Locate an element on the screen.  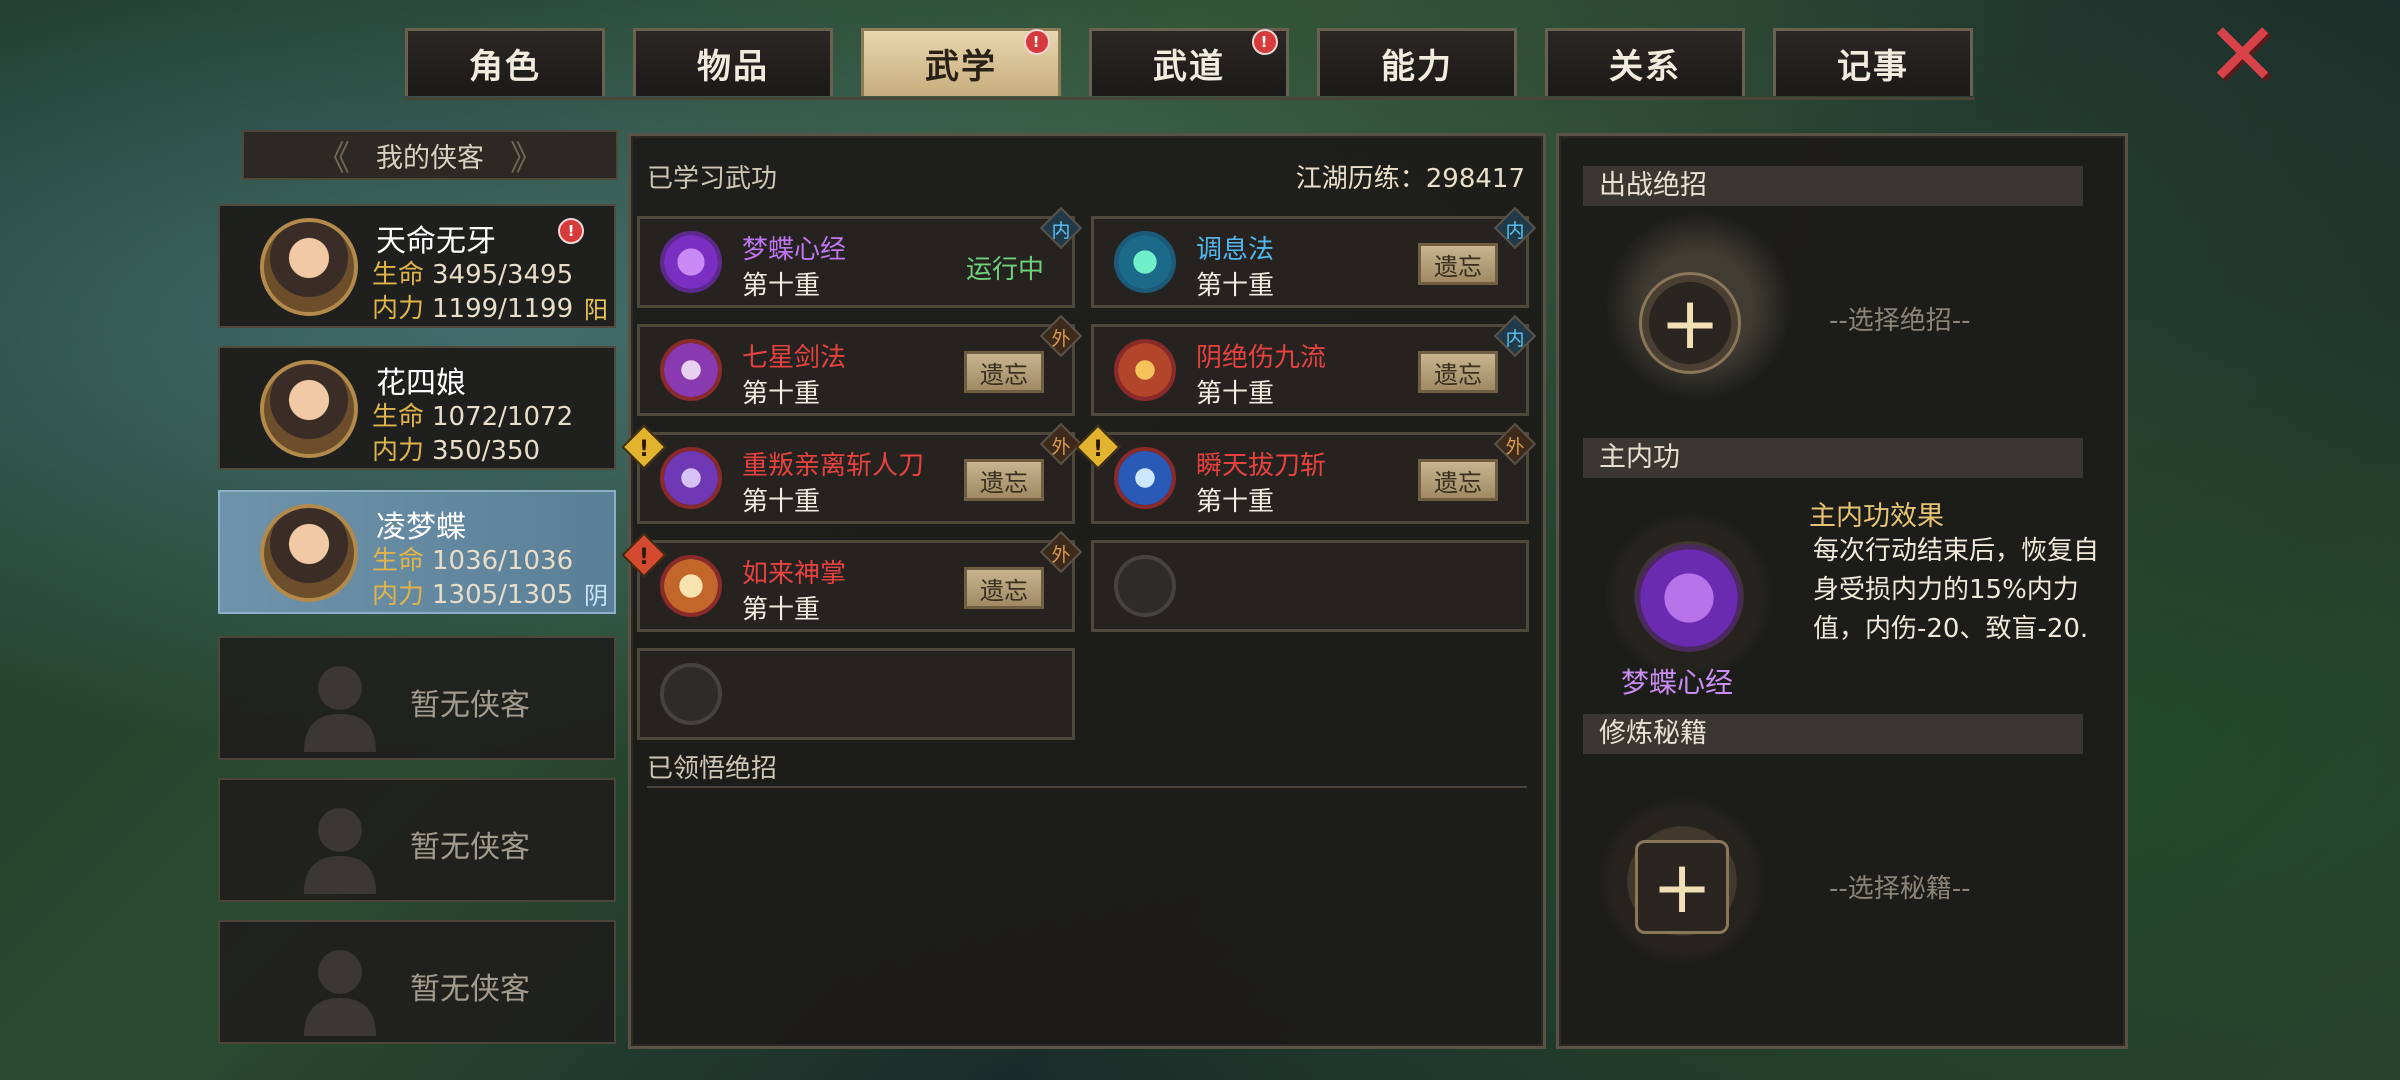
manual-placeholder: --选择秘籍-- is located at coordinates (1900, 886).